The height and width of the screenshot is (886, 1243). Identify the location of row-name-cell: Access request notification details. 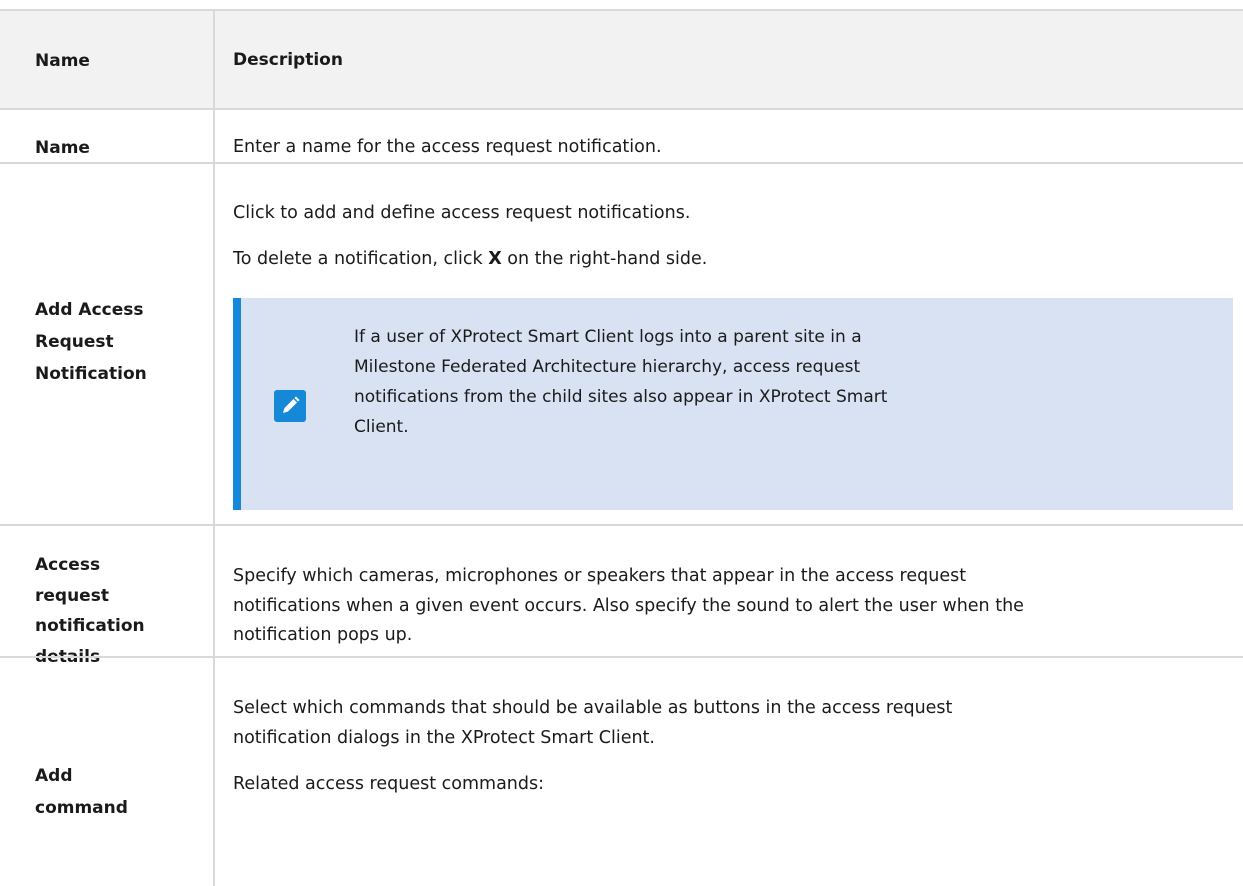
(107, 611).